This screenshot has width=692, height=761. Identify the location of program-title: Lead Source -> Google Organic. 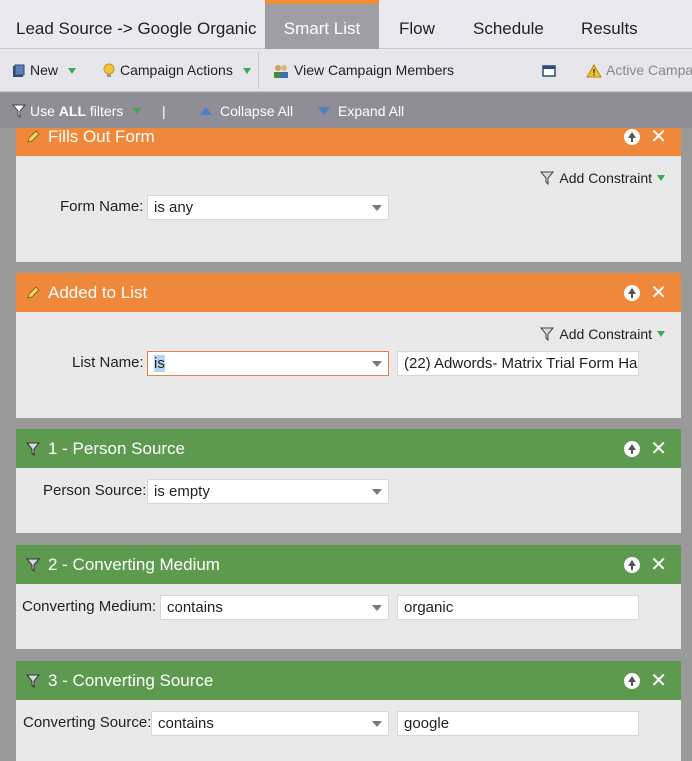
(136, 28).